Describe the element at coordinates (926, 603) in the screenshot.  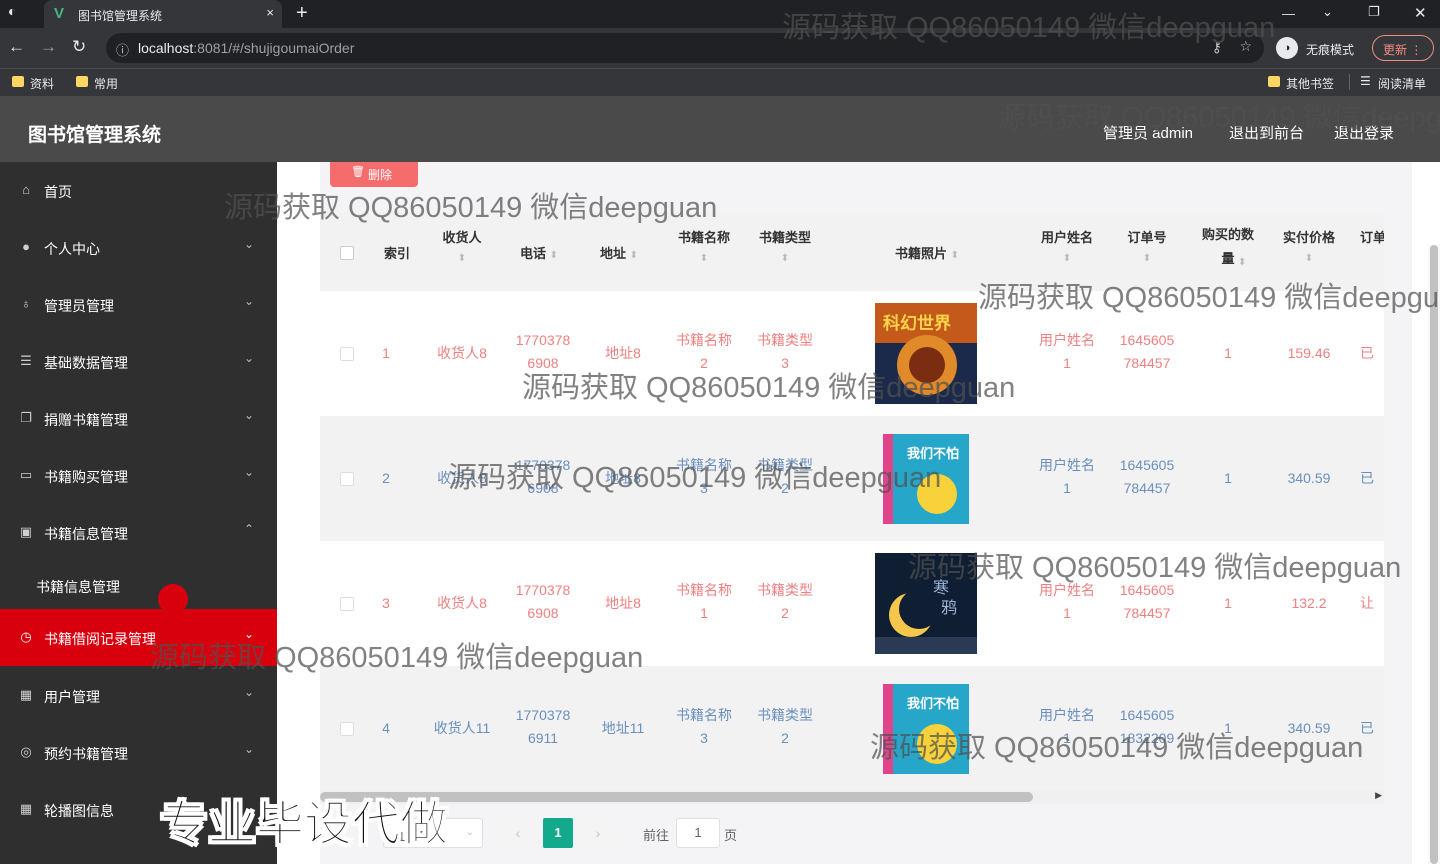
I see `book-cover-image: 寒 鸦` at that location.